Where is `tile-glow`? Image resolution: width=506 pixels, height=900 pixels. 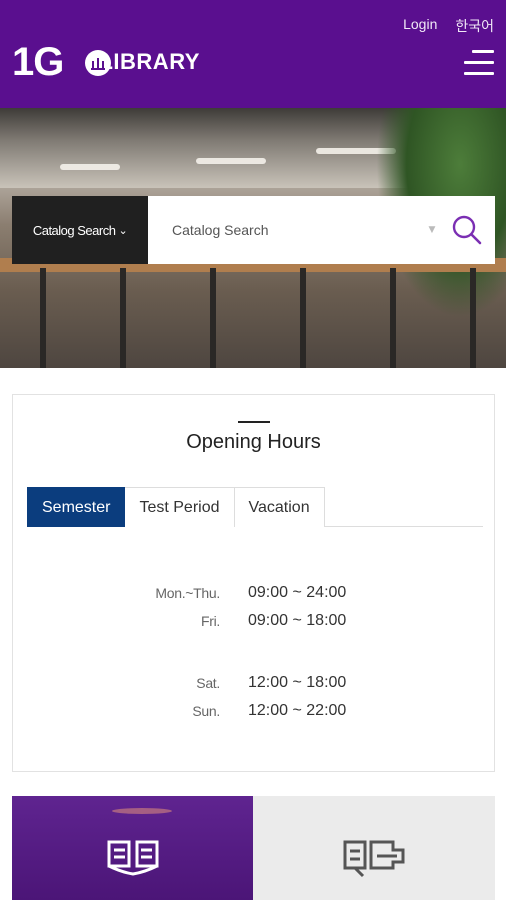 tile-glow is located at coordinates (142, 811).